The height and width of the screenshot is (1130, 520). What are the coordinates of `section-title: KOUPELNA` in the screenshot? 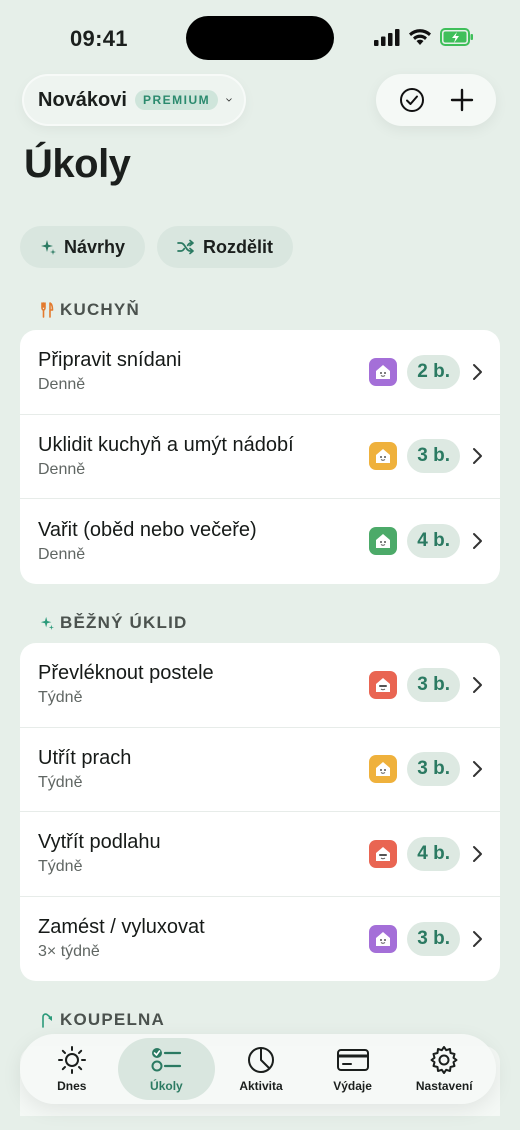 It's located at (112, 1019).